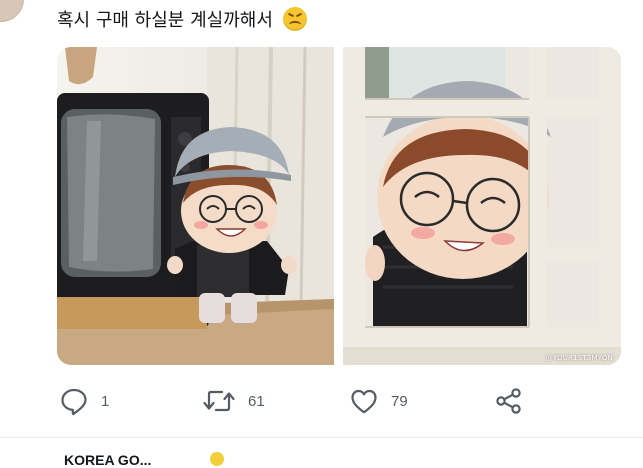  I want to click on photo-credit-watermark: @YOUR1ST3MYON, so click(579, 358).